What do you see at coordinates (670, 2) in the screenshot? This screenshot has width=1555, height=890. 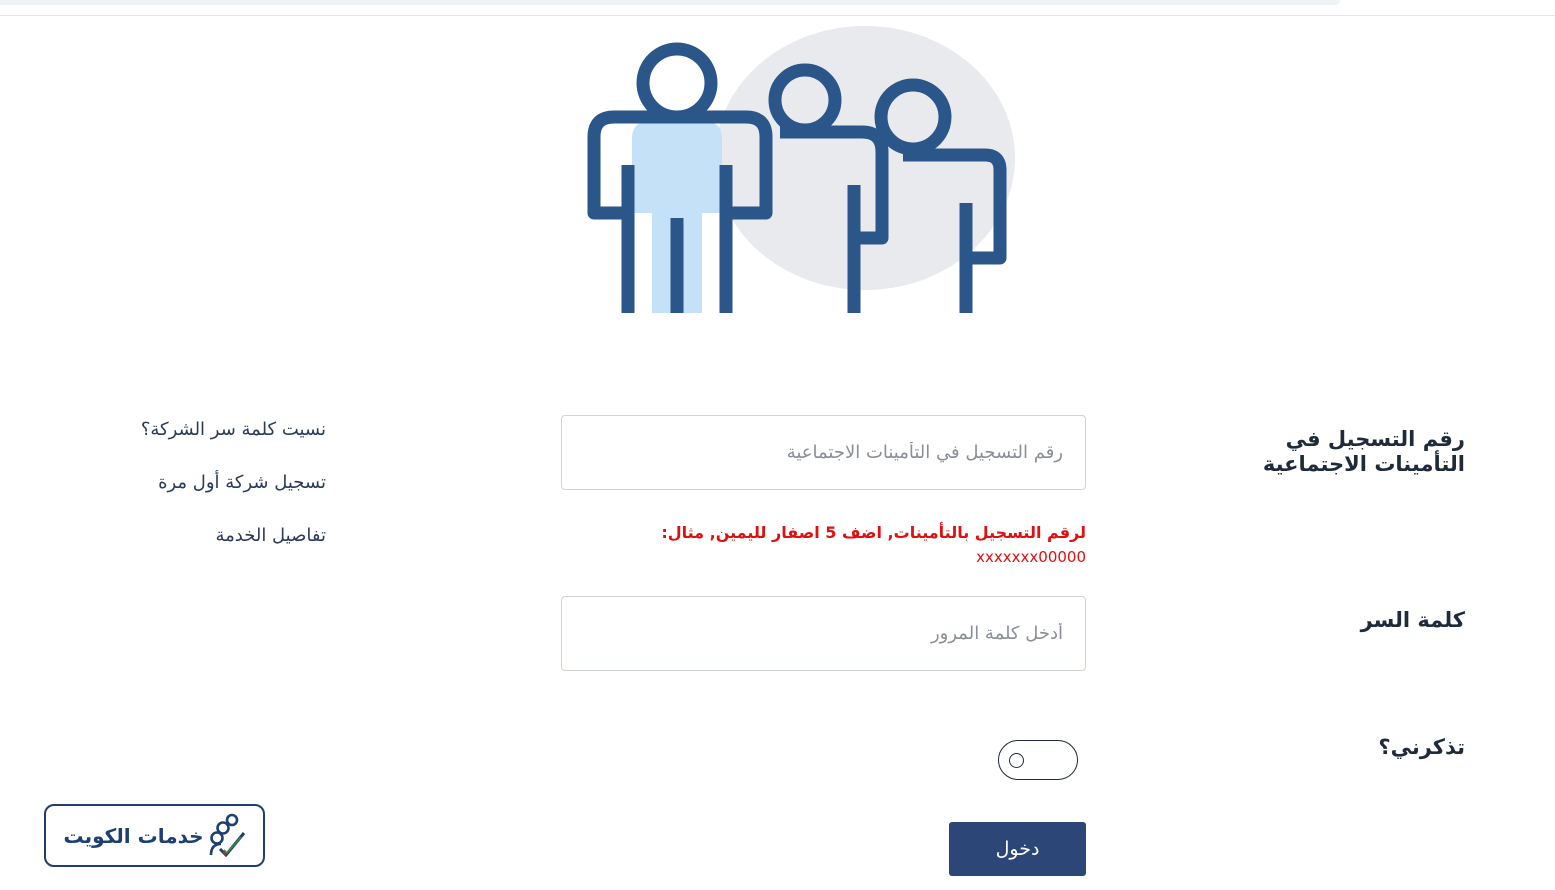 I see `top-strip` at bounding box center [670, 2].